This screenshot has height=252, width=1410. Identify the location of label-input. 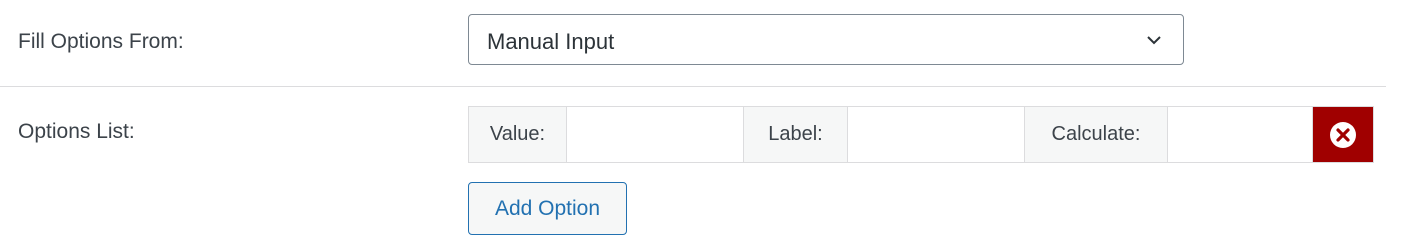
(936, 134).